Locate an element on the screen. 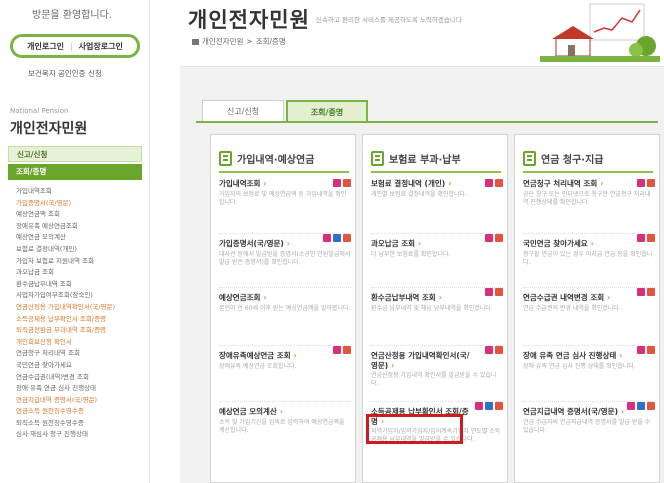 This screenshot has height=483, width=664. sidebar-menu-item: 개인회보신청 확인서 is located at coordinates (81, 343).